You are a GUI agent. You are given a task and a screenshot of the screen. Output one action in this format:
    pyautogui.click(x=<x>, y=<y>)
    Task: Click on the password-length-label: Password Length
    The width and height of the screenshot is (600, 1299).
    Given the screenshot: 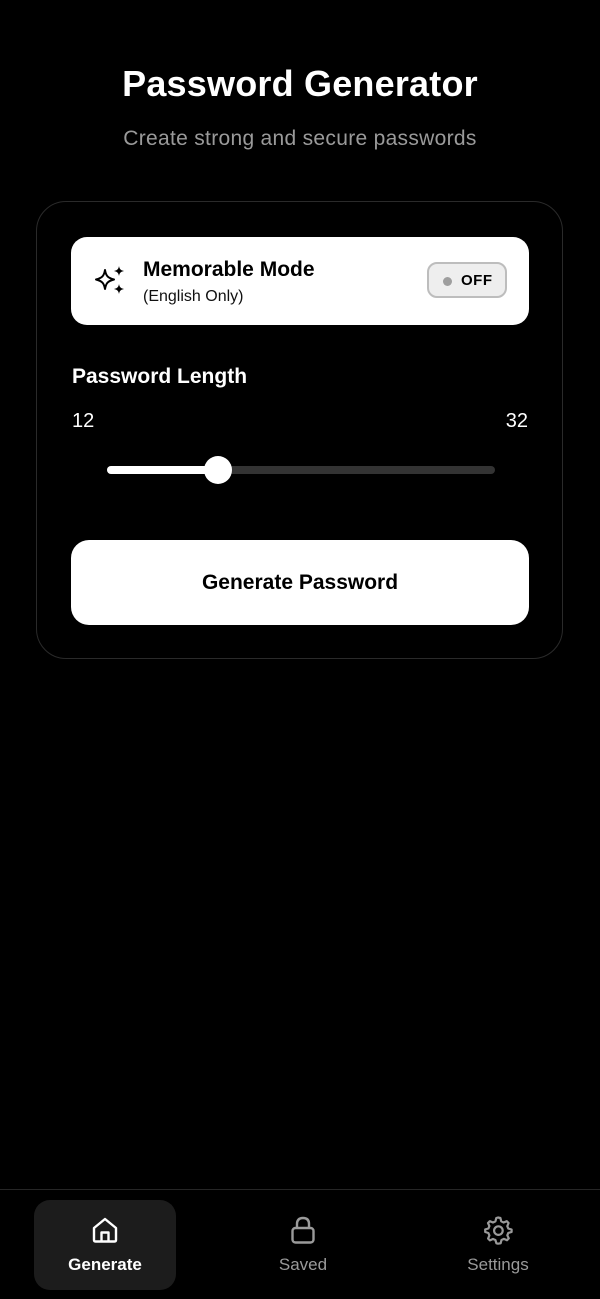 What is the action you would take?
    pyautogui.click(x=160, y=376)
    